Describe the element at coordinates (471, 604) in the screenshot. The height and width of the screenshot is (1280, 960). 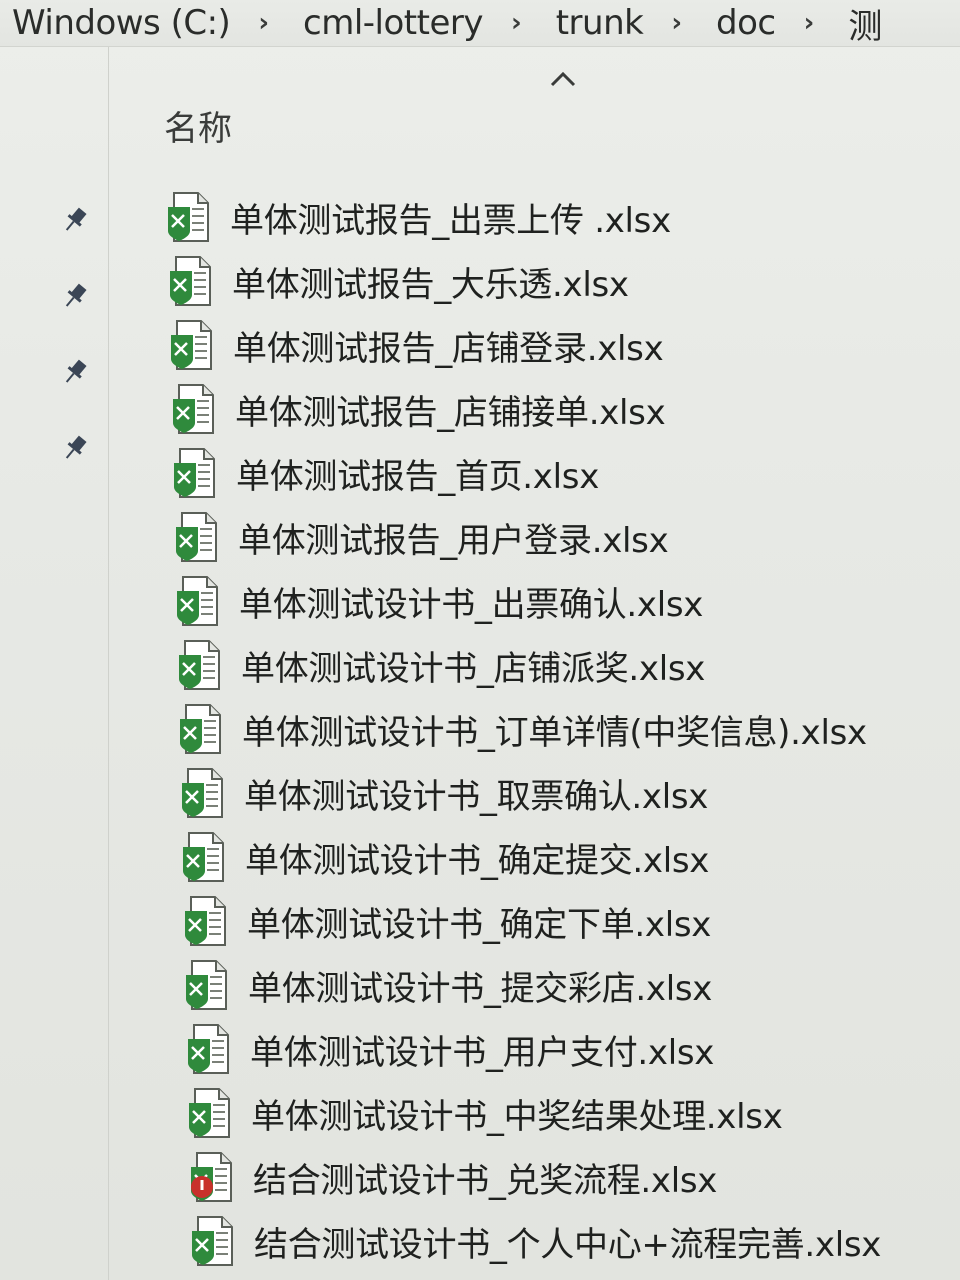
I see `file-name: 单体测试设计书_出票确认.xlsx` at that location.